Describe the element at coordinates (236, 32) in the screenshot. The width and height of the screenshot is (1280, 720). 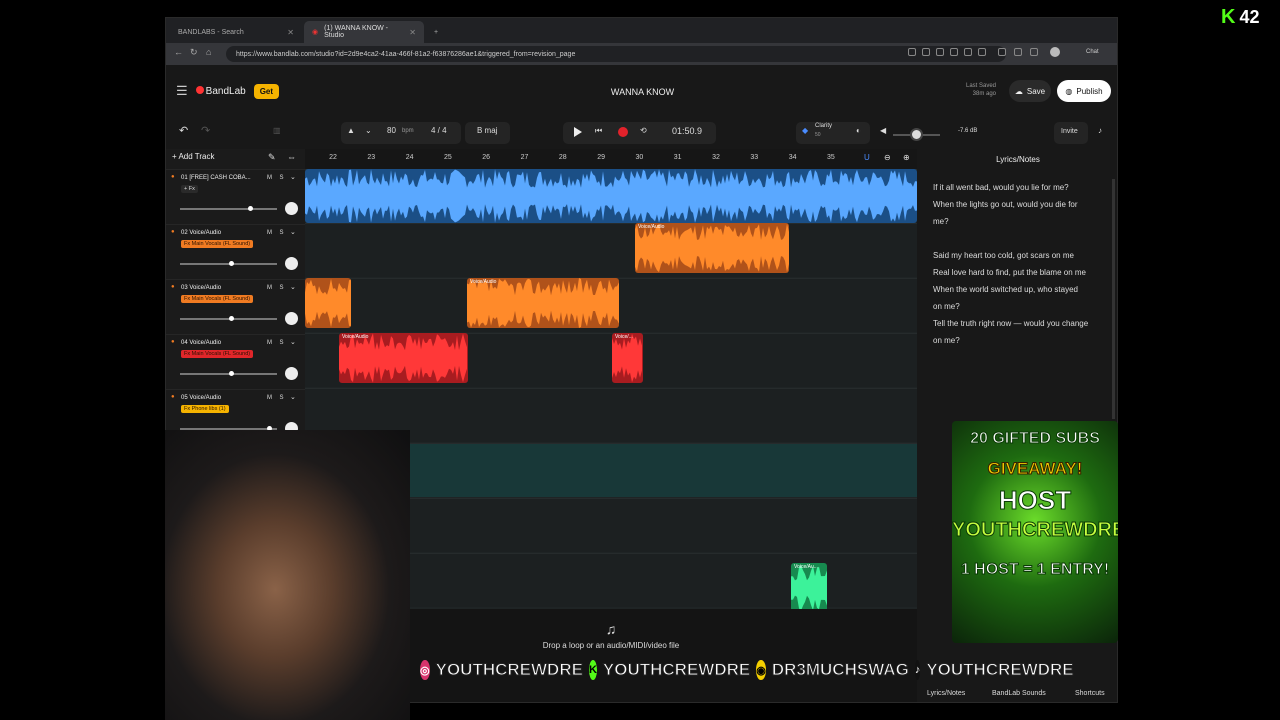
I see `tab-search: BANDLABS - Search ✕` at that location.